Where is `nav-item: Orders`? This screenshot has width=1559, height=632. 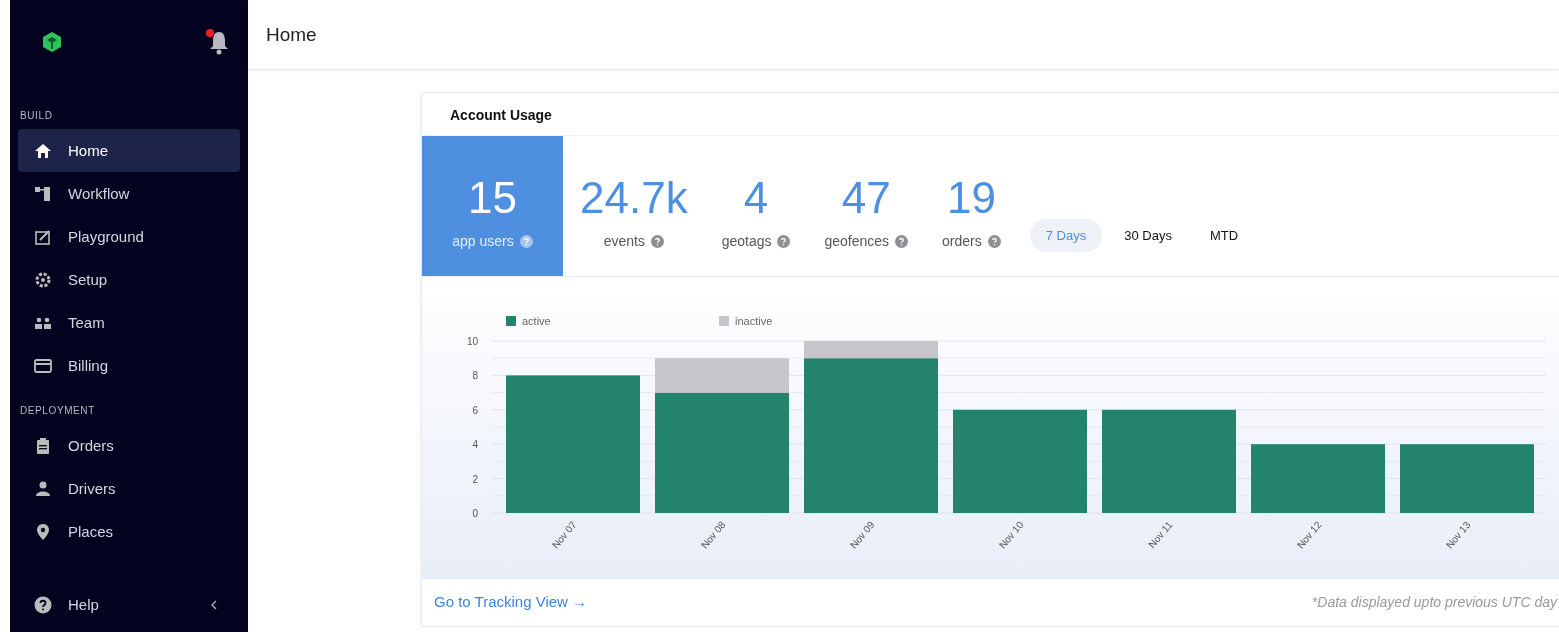 nav-item: Orders is located at coordinates (129, 445).